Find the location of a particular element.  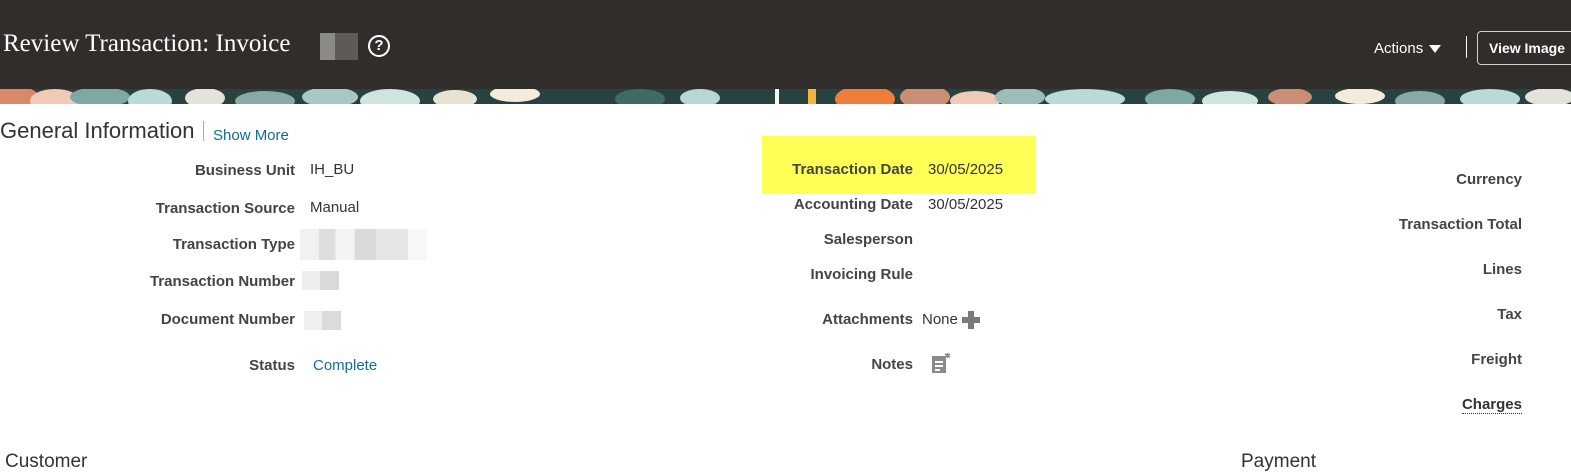

transaction-number-value-redacted is located at coordinates (320, 280).